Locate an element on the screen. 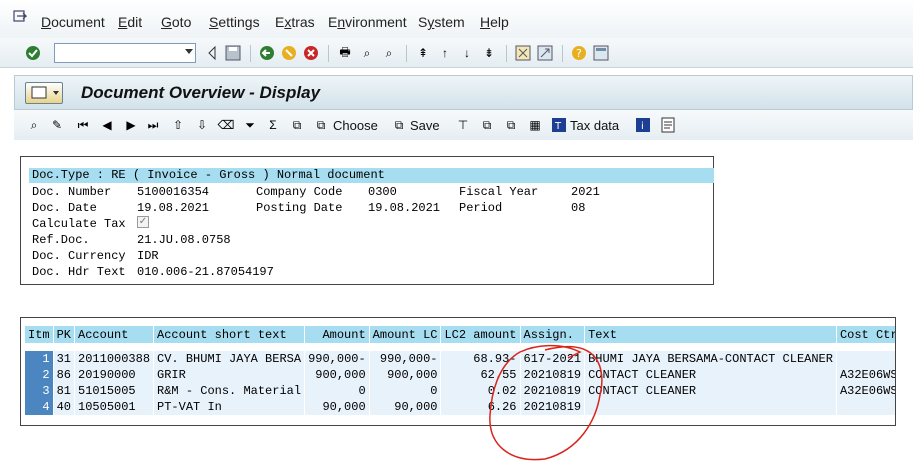 The width and height of the screenshot is (913, 461). amount: 90,000 is located at coordinates (337, 407).